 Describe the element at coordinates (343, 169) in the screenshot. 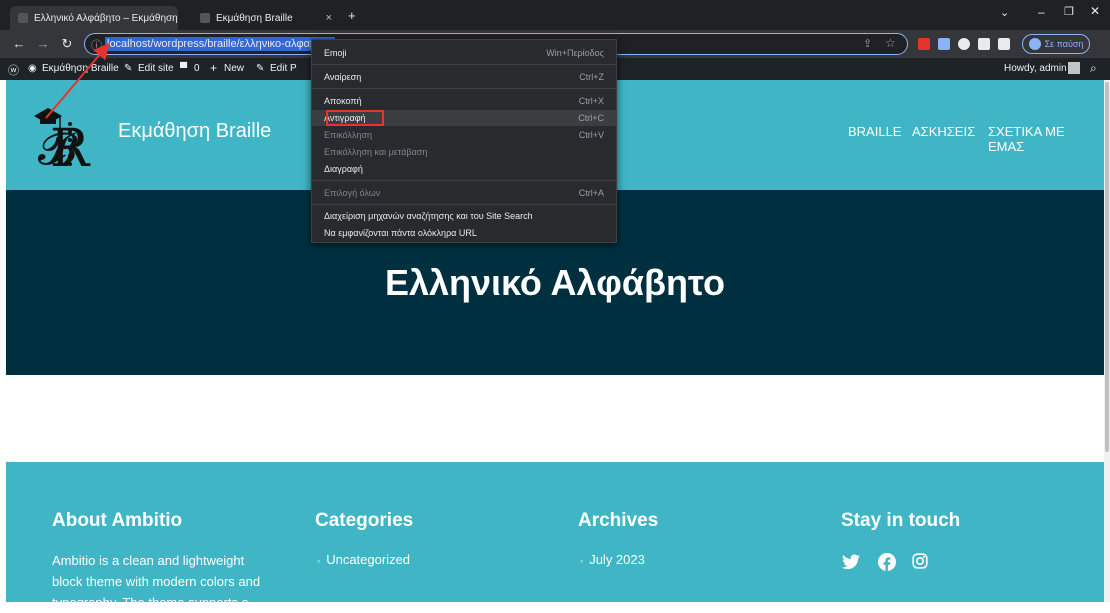

I see `menu-item-label: Διαγραφή` at that location.